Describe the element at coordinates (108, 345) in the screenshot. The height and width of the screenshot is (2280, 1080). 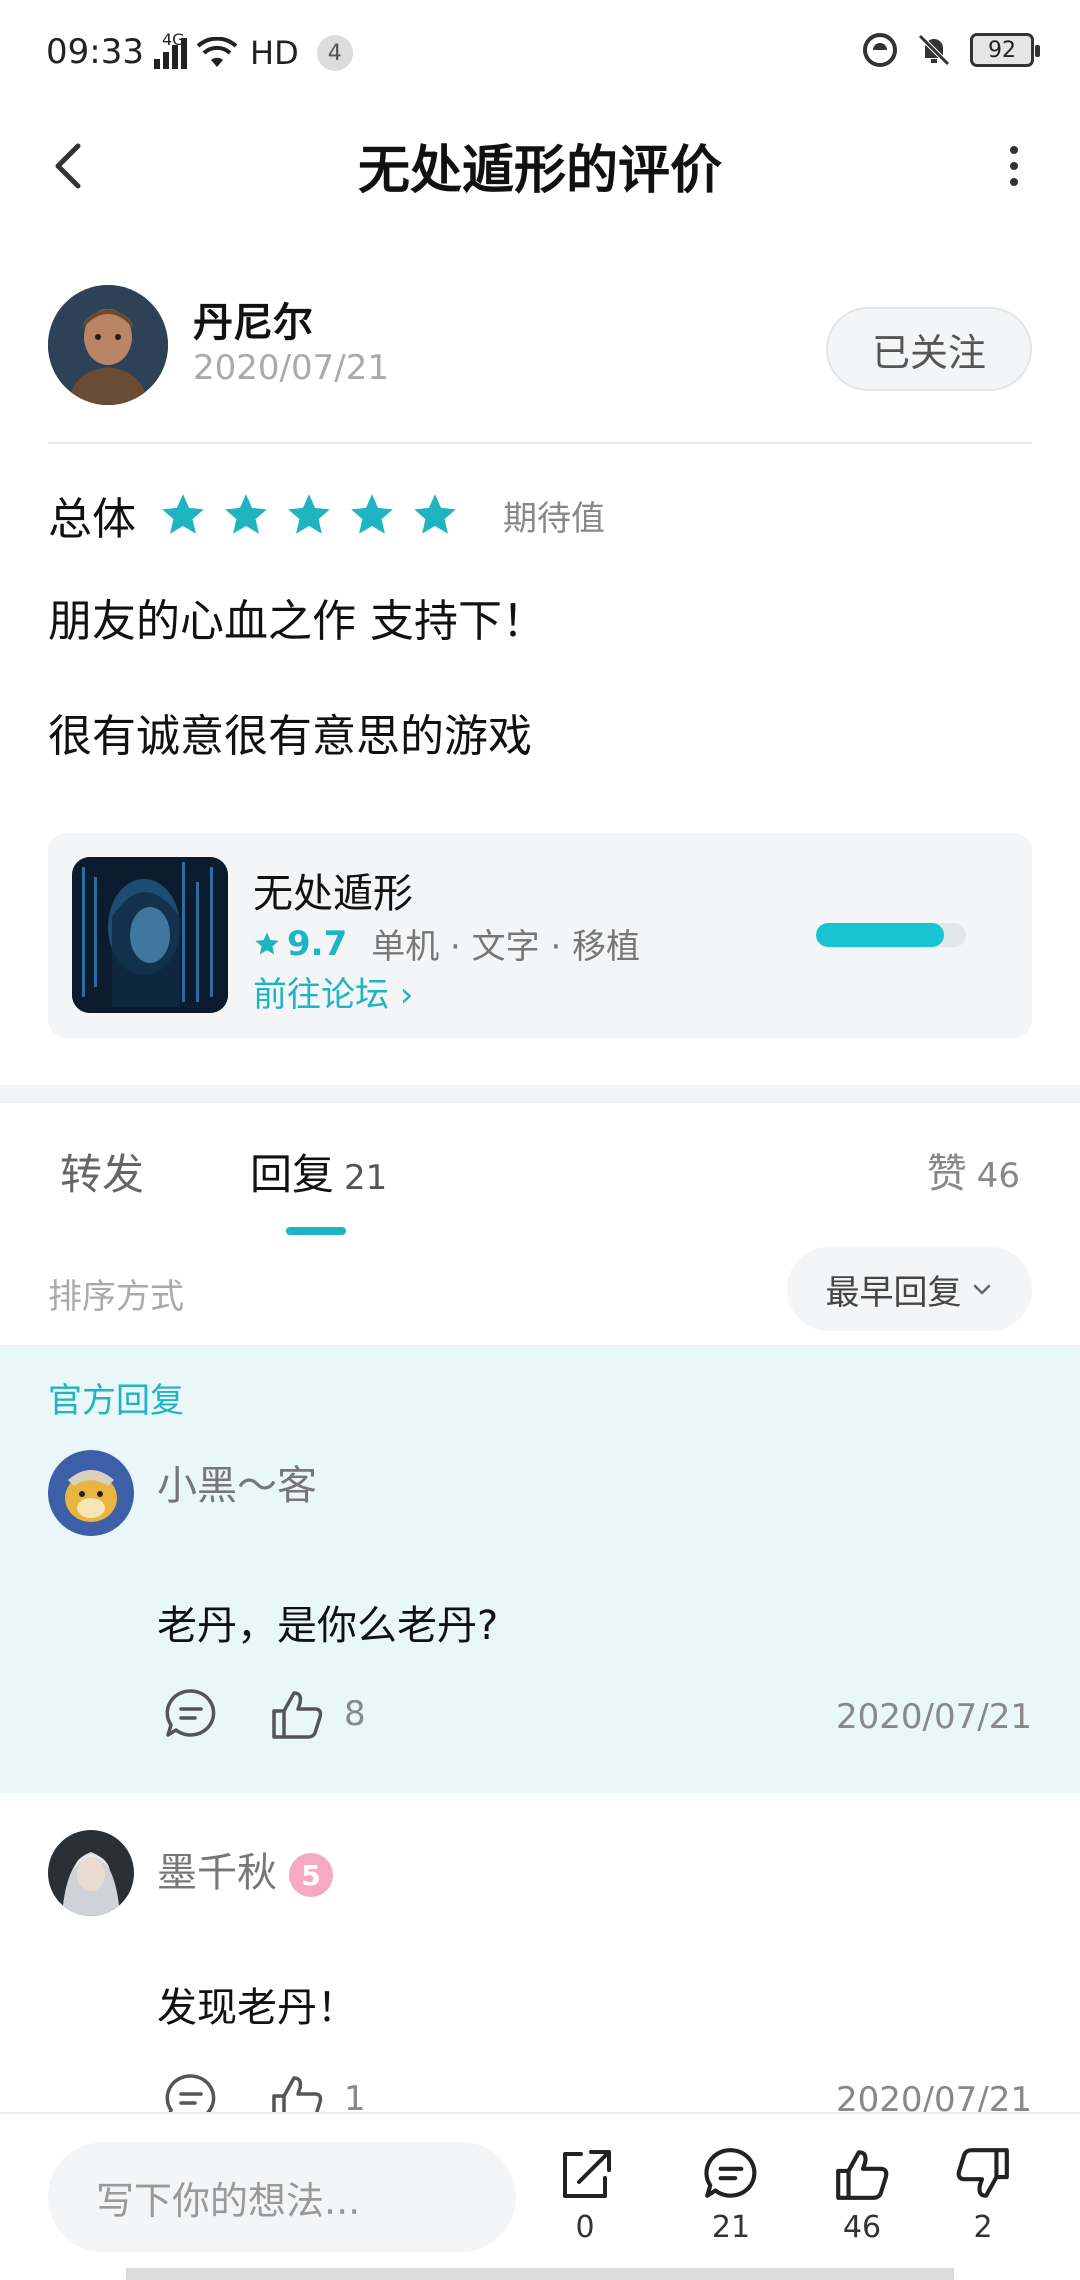
I see `author-avatar` at that location.